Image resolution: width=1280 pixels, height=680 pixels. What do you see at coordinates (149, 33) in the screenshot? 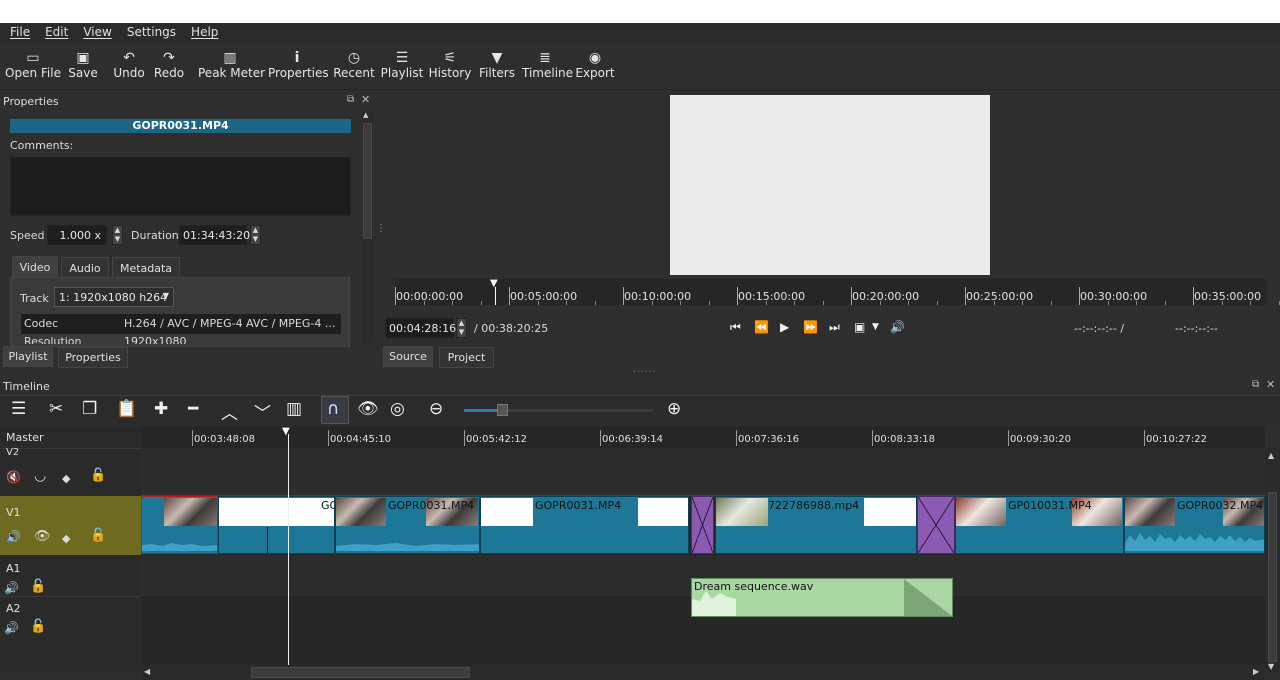
I see `menu-settings: Settings` at bounding box center [149, 33].